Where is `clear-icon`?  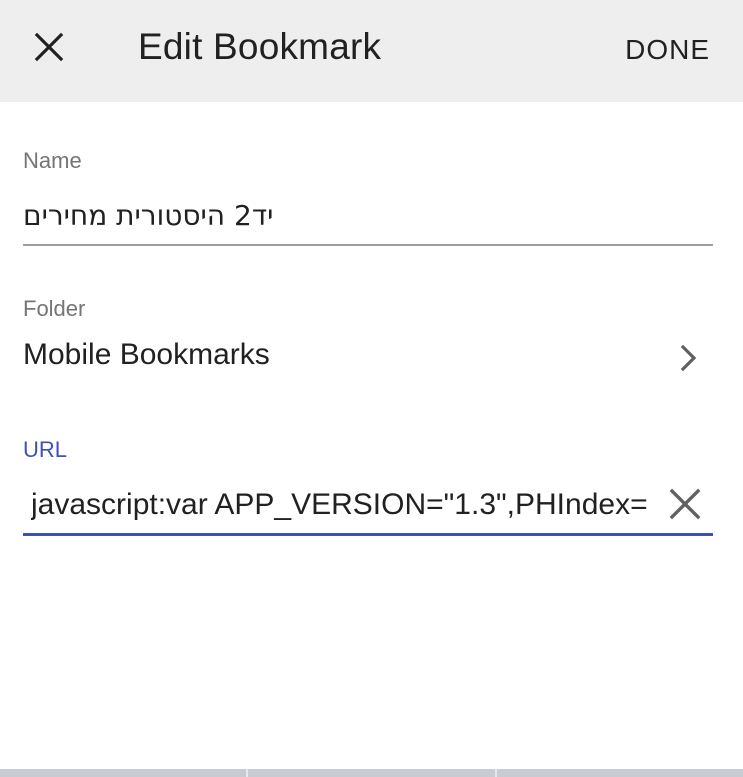
clear-icon is located at coordinates (685, 504).